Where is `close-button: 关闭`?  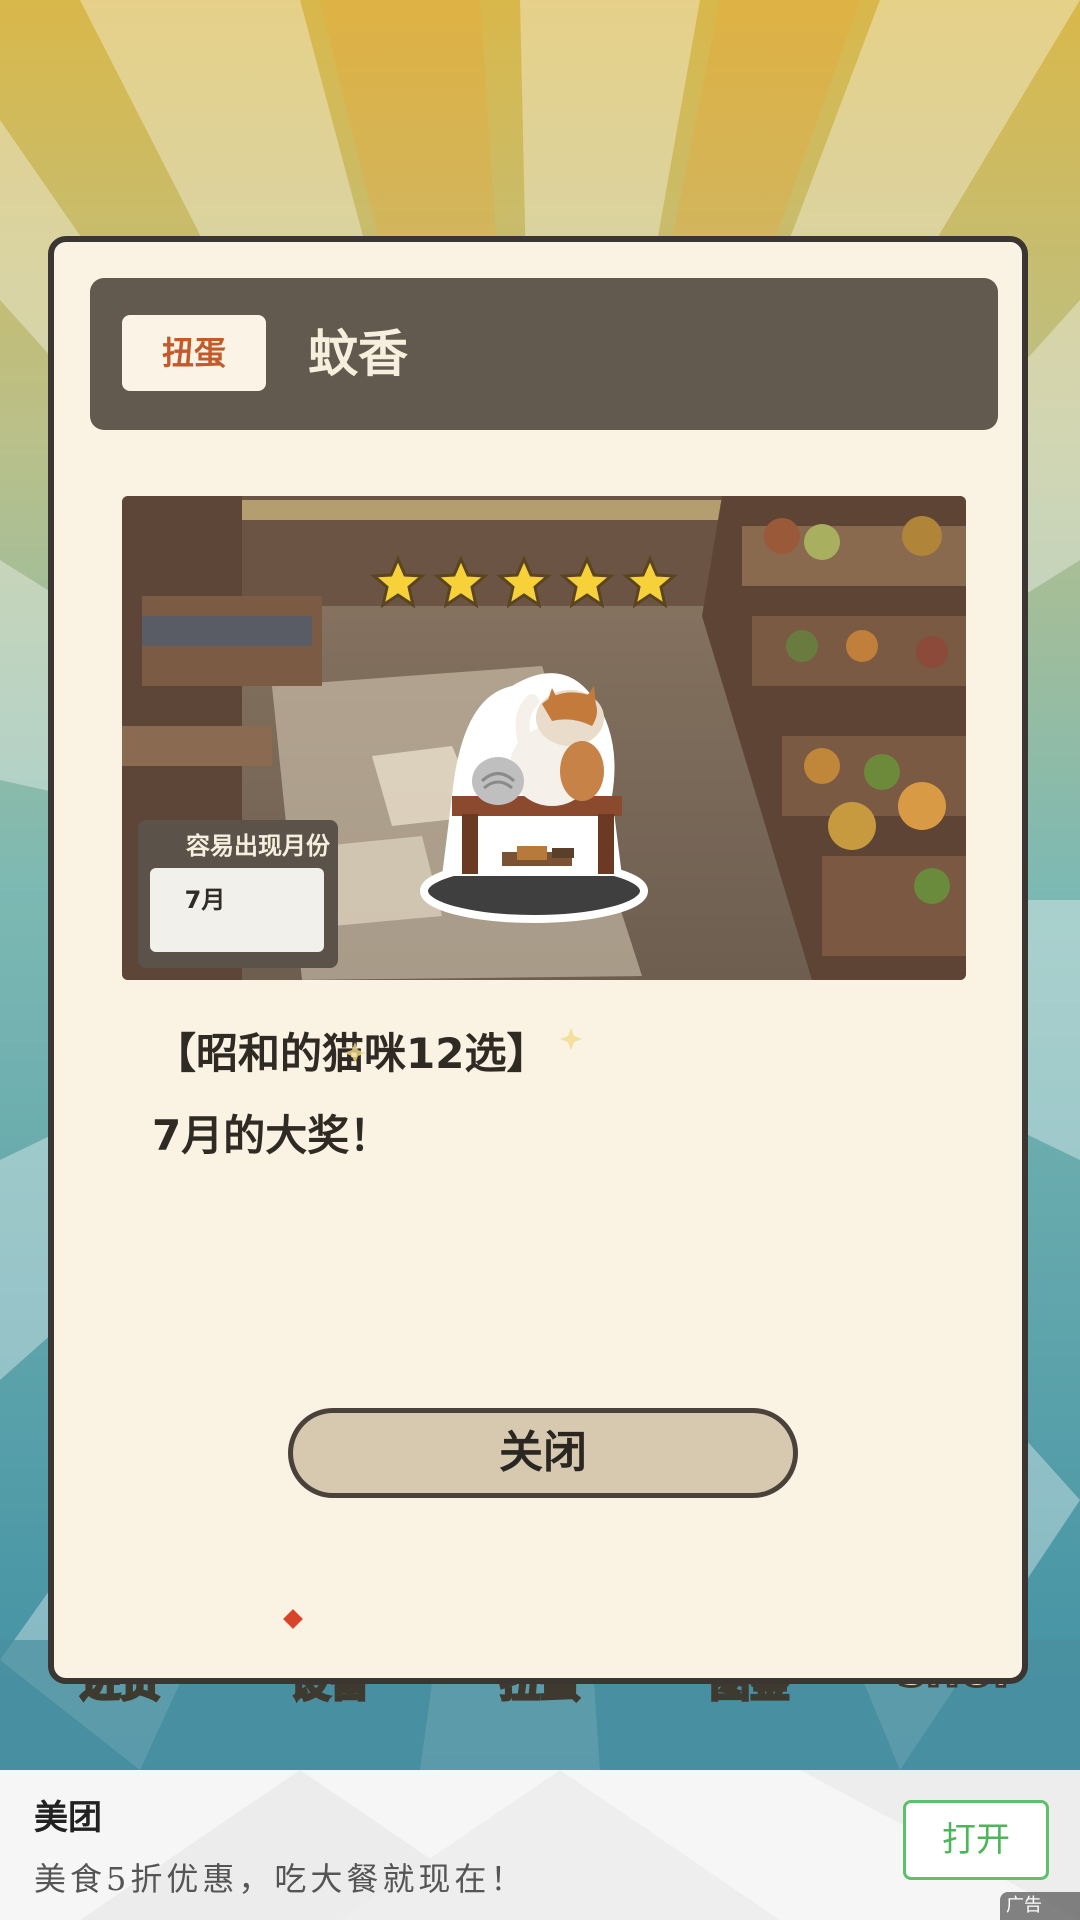
close-button: 关闭 is located at coordinates (543, 1453).